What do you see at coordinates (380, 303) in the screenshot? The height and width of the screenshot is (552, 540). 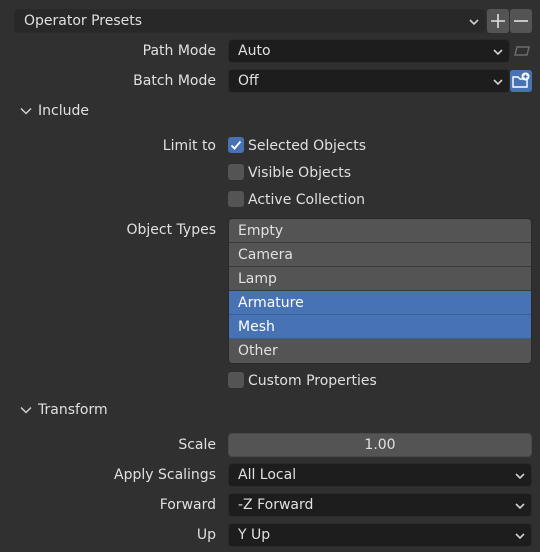 I see `object-type-armature: Armature` at bounding box center [380, 303].